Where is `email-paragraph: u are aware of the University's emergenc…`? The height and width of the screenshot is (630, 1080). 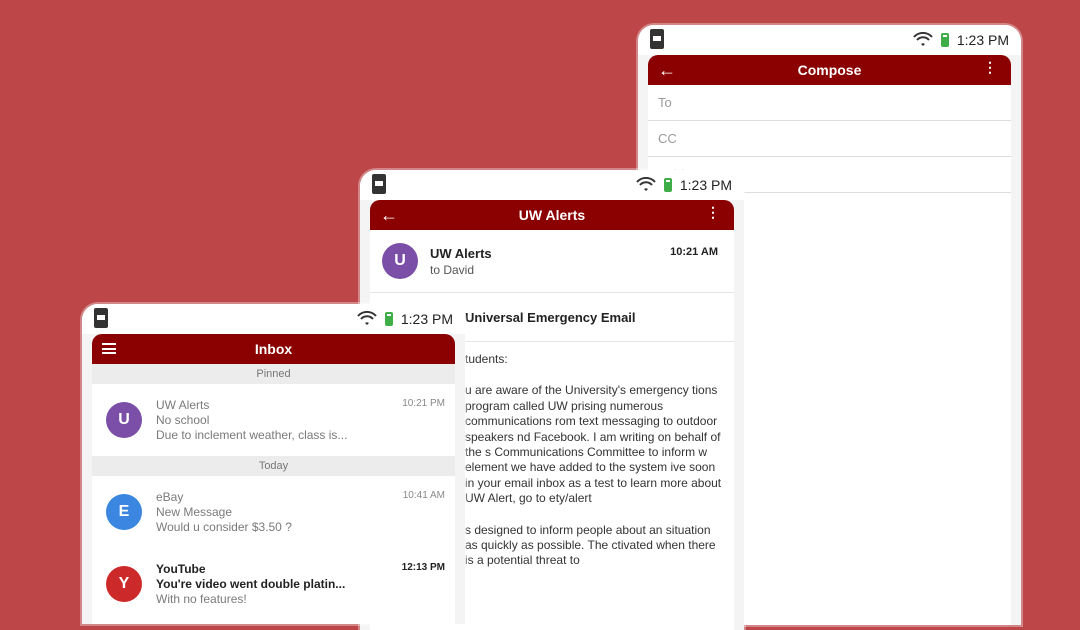
email-paragraph: u are aware of the University's emergenc… is located at coordinates (593, 444).